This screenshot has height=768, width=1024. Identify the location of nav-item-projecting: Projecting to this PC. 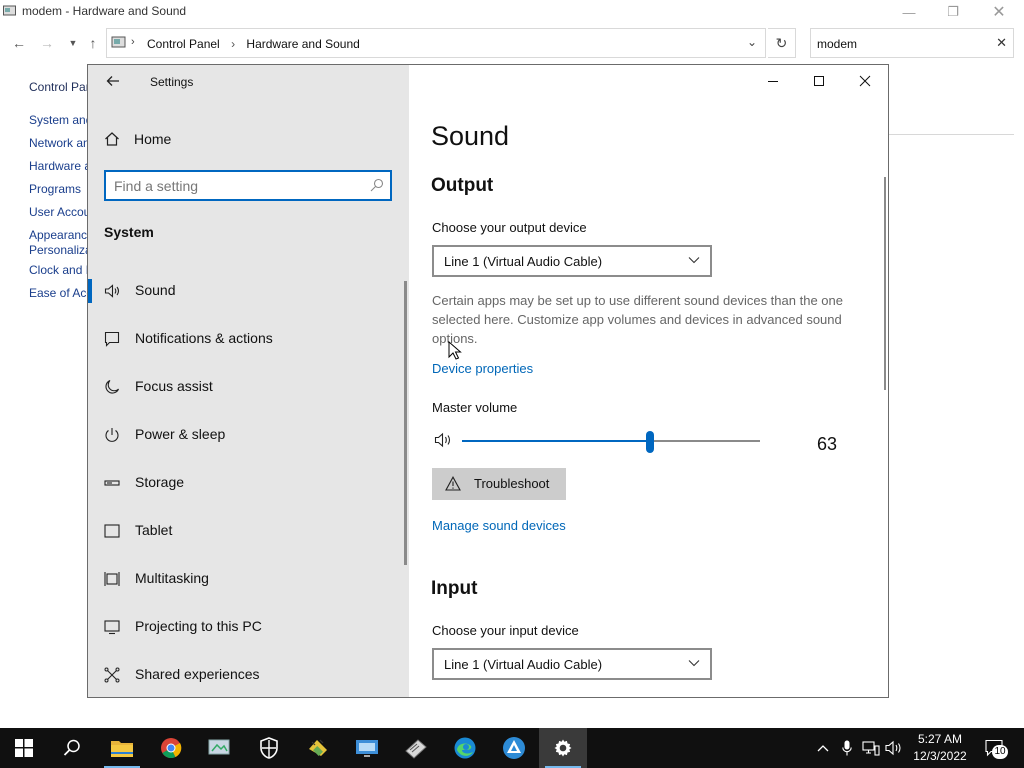
(248, 627).